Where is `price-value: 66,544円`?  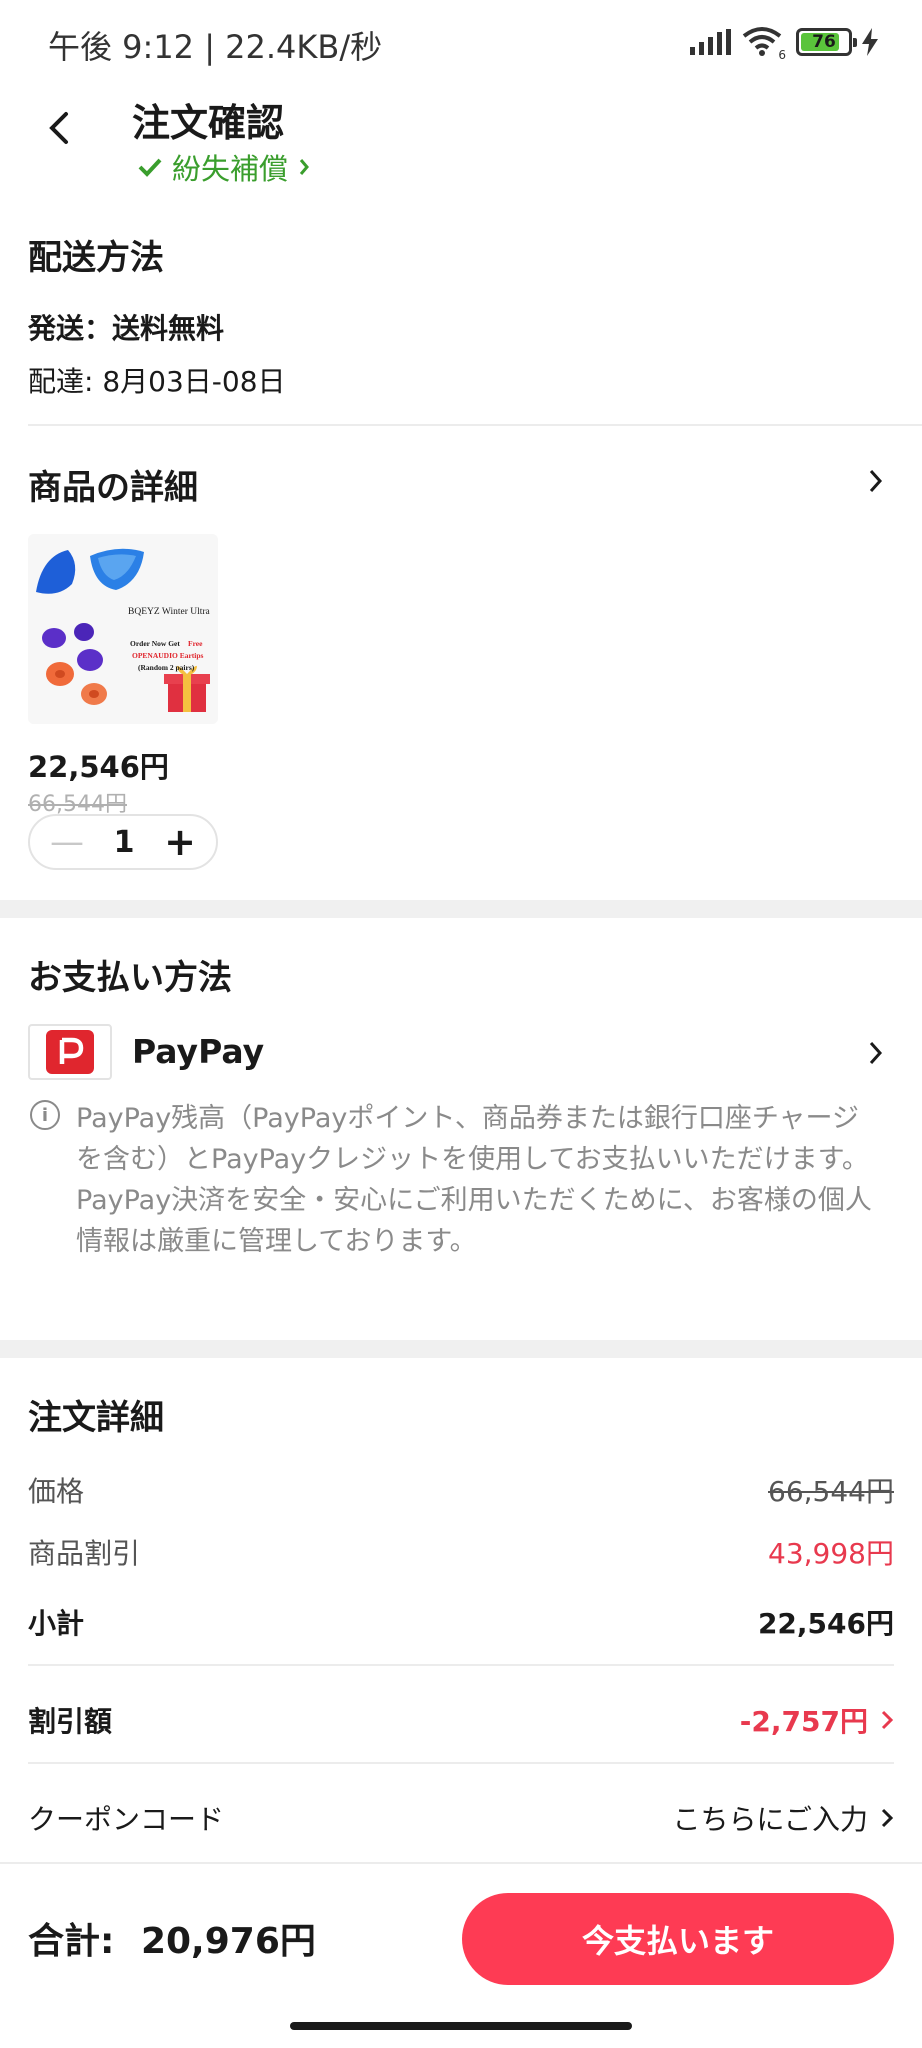
price-value: 66,544円 is located at coordinates (831, 1491).